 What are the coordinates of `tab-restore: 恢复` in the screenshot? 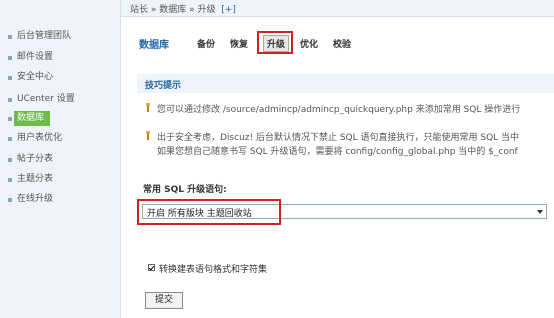 It's located at (239, 43).